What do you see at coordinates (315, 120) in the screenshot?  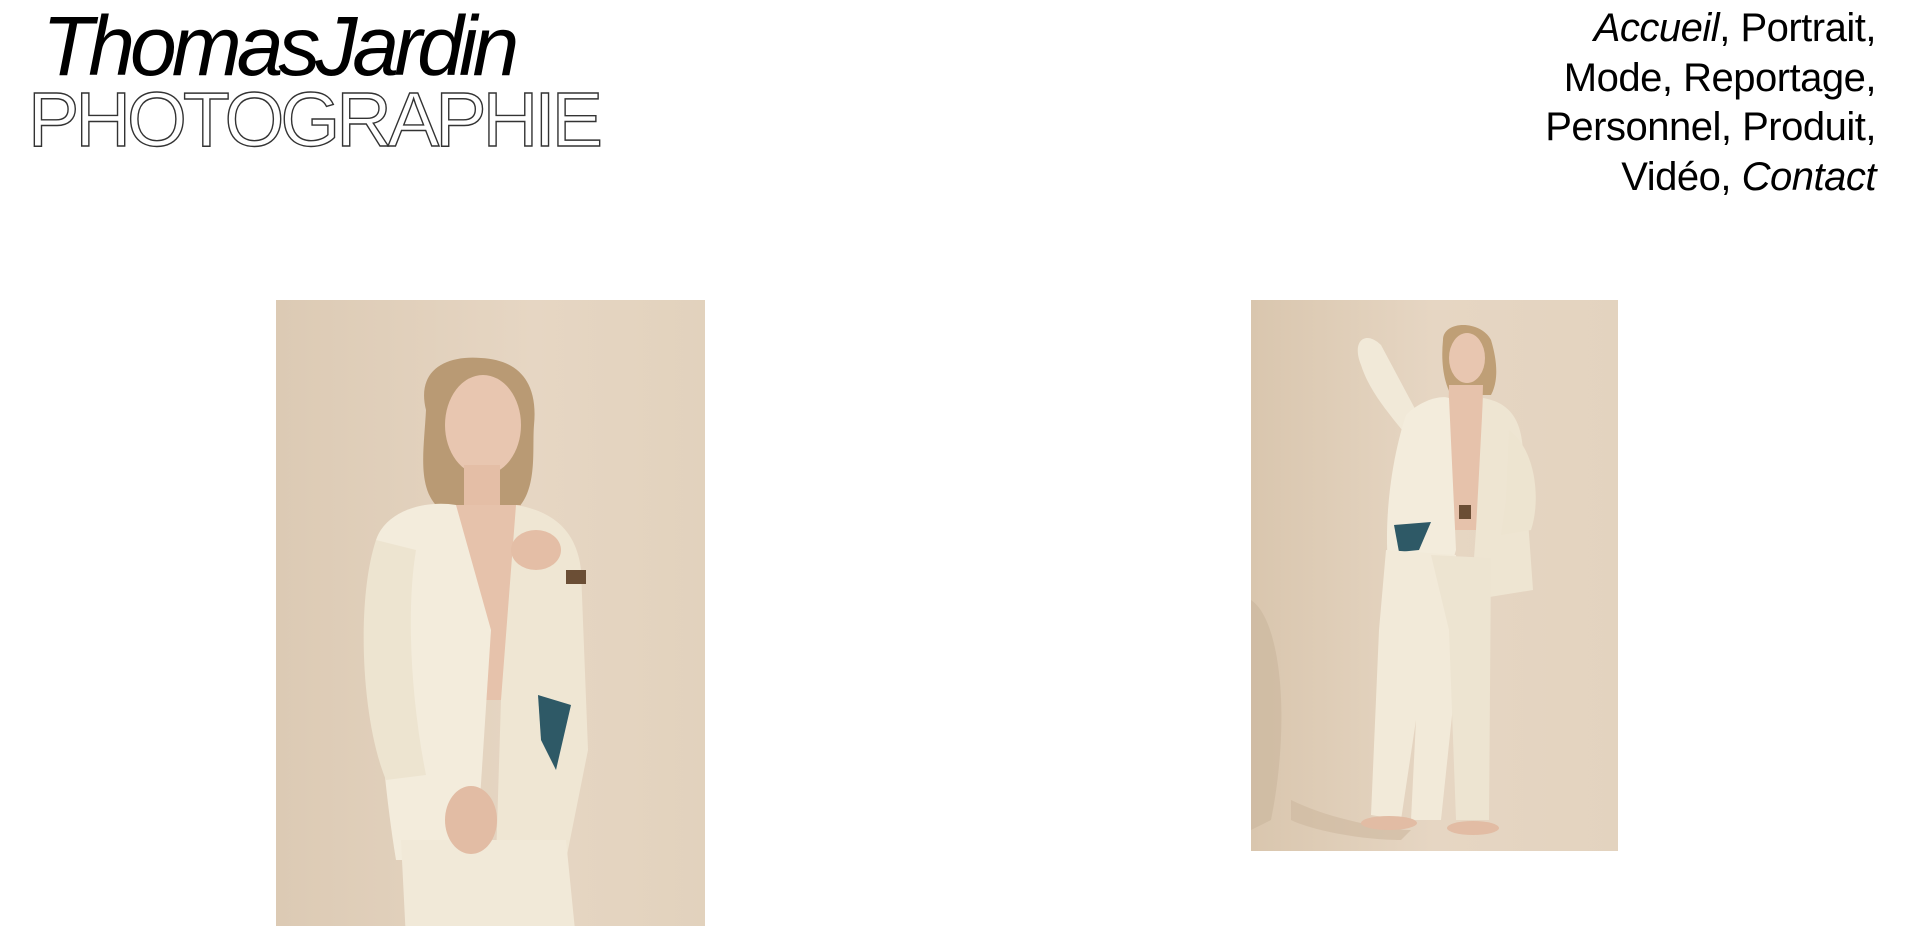 I see `logo-subtitle: PHOTOGRAPHIE` at bounding box center [315, 120].